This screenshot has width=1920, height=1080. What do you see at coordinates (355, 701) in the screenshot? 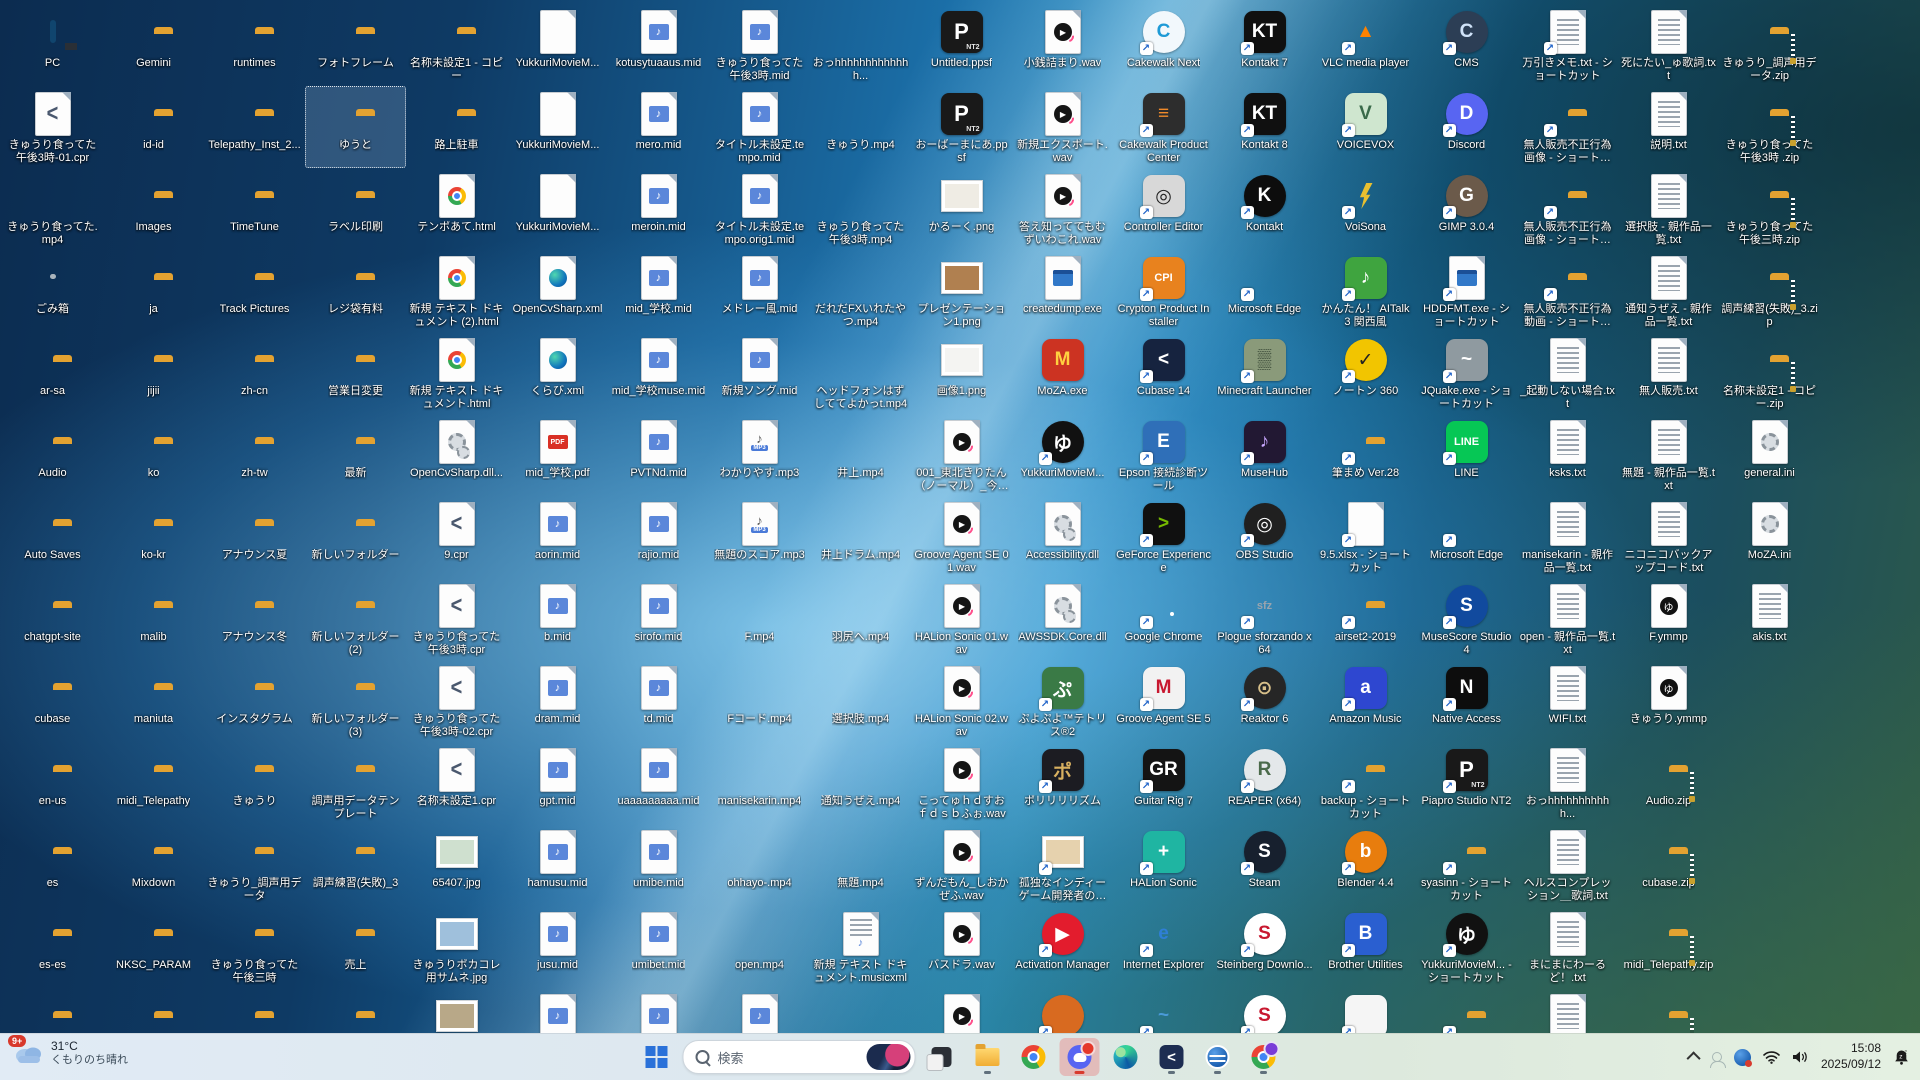
I see `desktop-icon-3: 新しいフォルダー (3)` at bounding box center [355, 701].